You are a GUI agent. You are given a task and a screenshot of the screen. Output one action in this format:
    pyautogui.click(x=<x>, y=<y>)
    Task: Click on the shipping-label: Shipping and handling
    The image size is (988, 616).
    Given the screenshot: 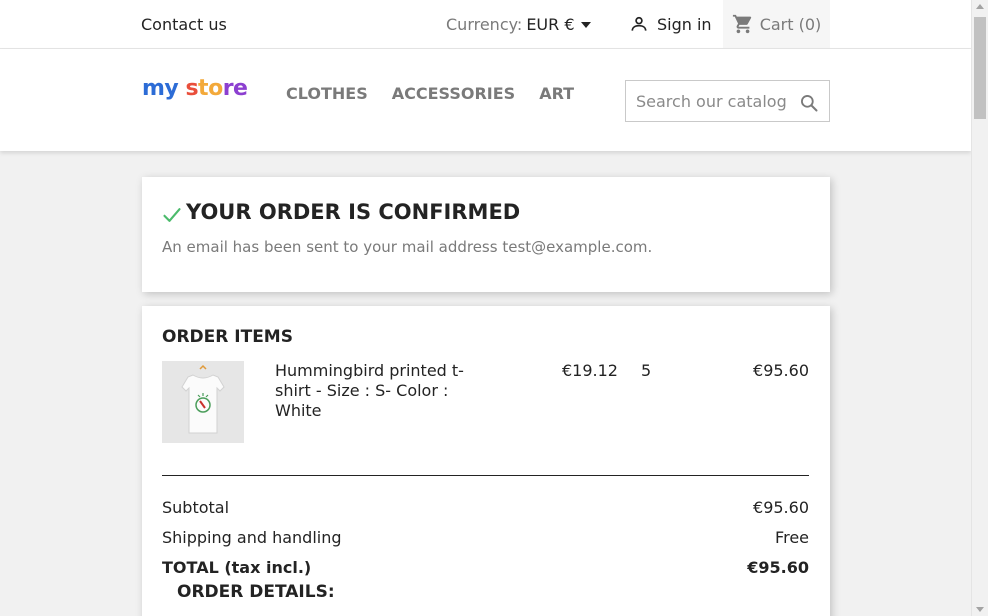 What is the action you would take?
    pyautogui.click(x=252, y=537)
    